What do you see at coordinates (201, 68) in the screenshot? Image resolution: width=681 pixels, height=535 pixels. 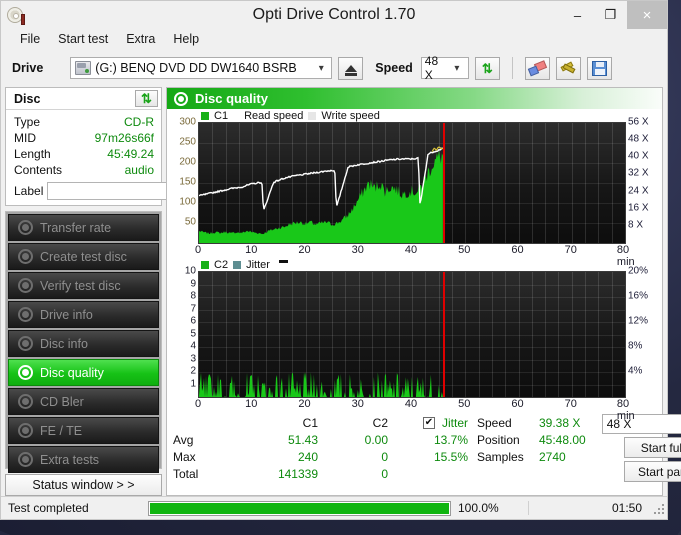 I see `drive-select: (G:) BENQ DVD DD DW1640 BSRB ▾` at bounding box center [201, 68].